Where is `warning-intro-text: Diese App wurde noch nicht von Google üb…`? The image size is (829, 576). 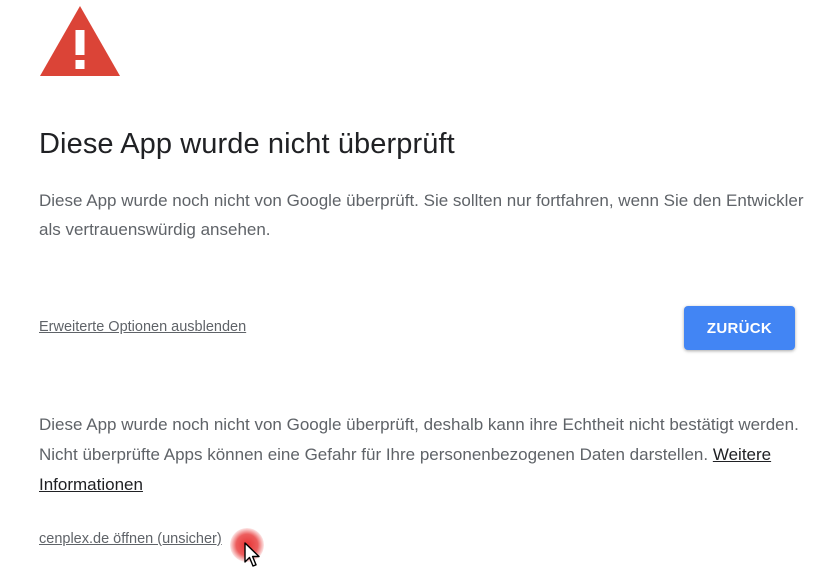 warning-intro-text: Diese App wurde noch nicht von Google üb… is located at coordinates (421, 215).